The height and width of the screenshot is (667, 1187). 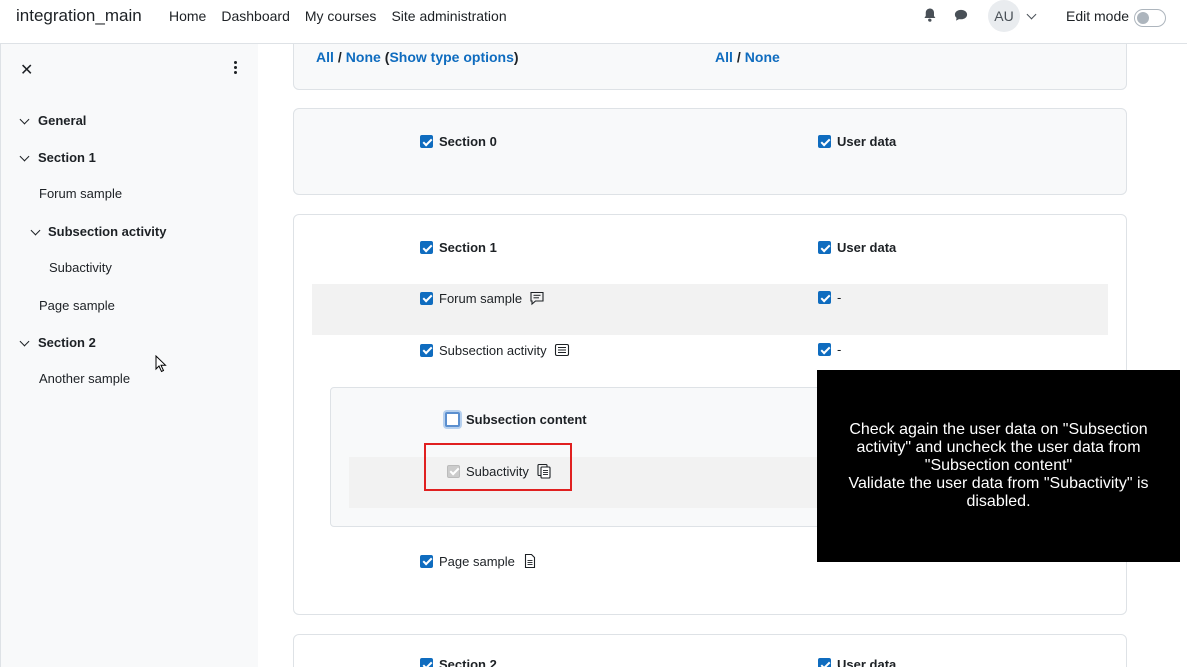 I want to click on show-type-options-link: Show type options, so click(x=451, y=57).